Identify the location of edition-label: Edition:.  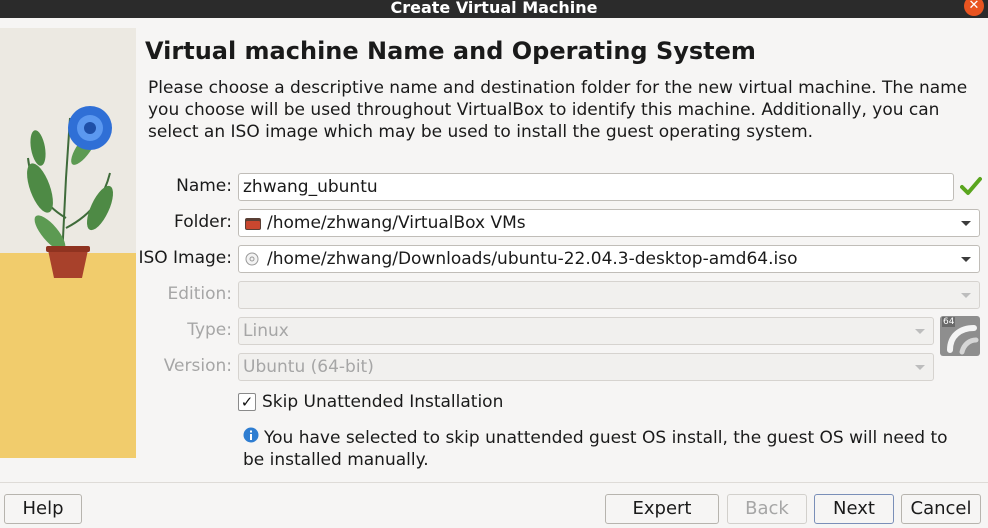
(184, 294).